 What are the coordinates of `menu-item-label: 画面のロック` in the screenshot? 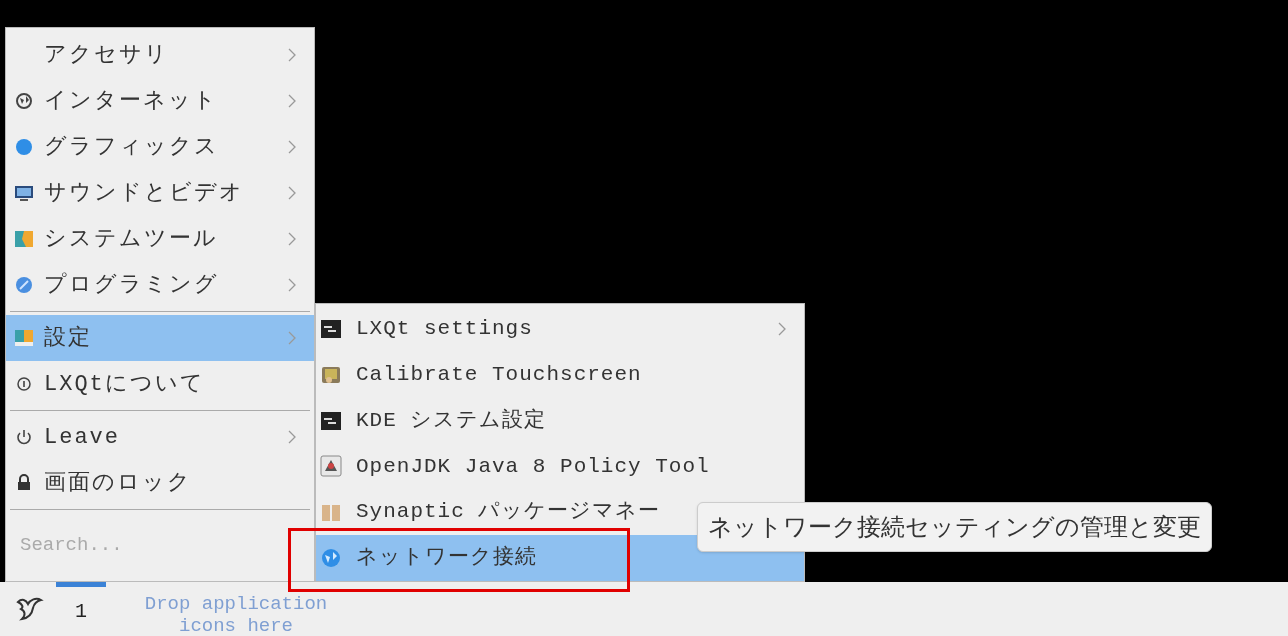 It's located at (118, 483).